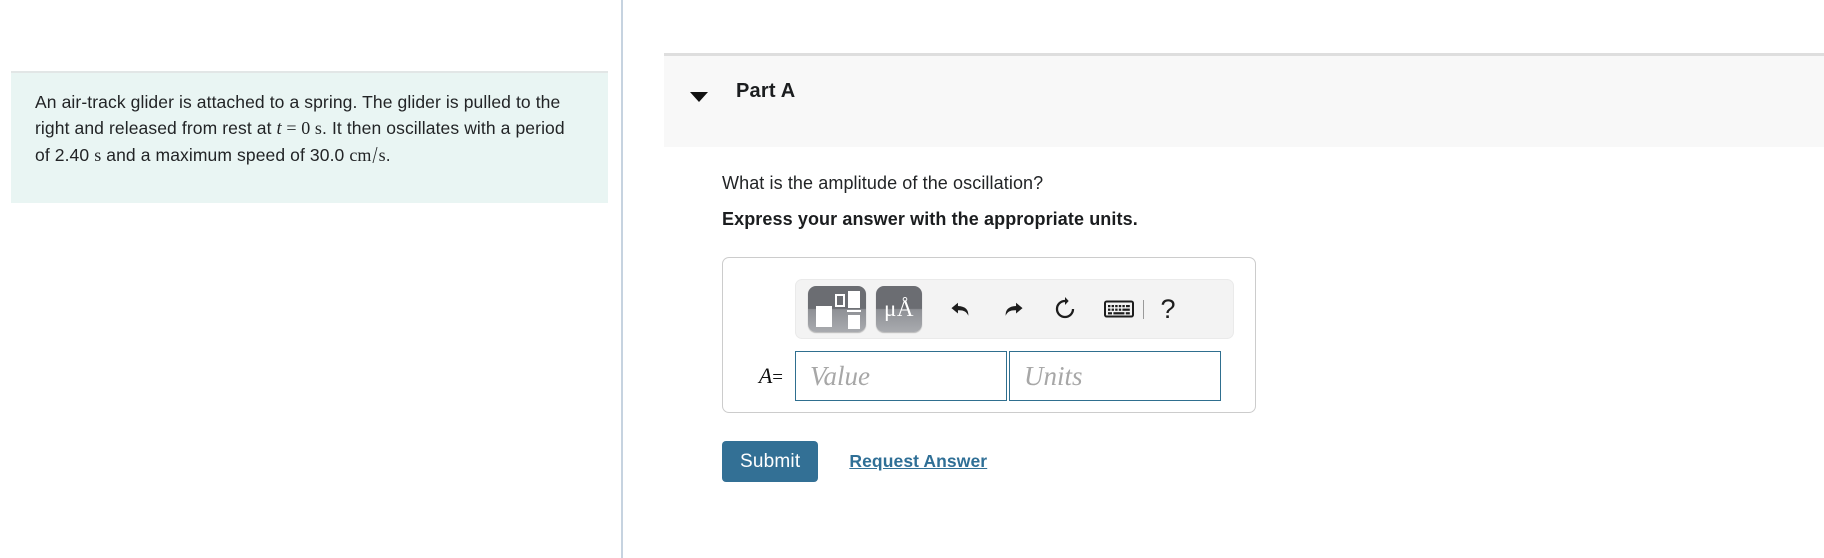  Describe the element at coordinates (360, 155) in the screenshot. I see `unit-cm: cm` at that location.